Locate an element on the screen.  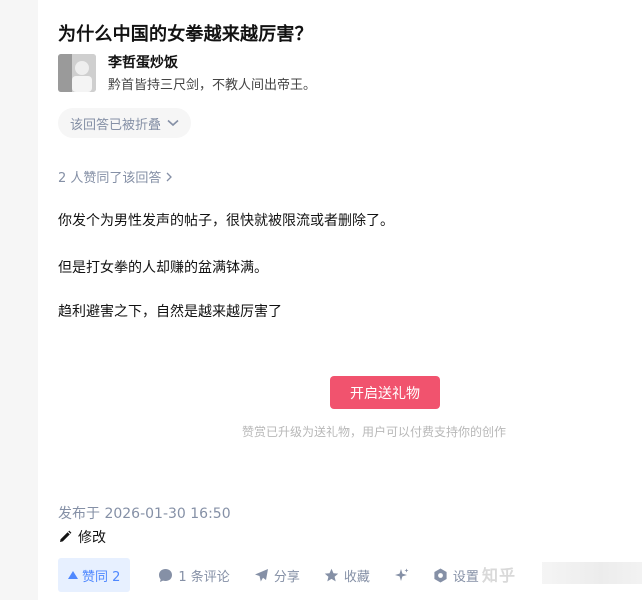
edit-button: 修改 is located at coordinates (82, 537).